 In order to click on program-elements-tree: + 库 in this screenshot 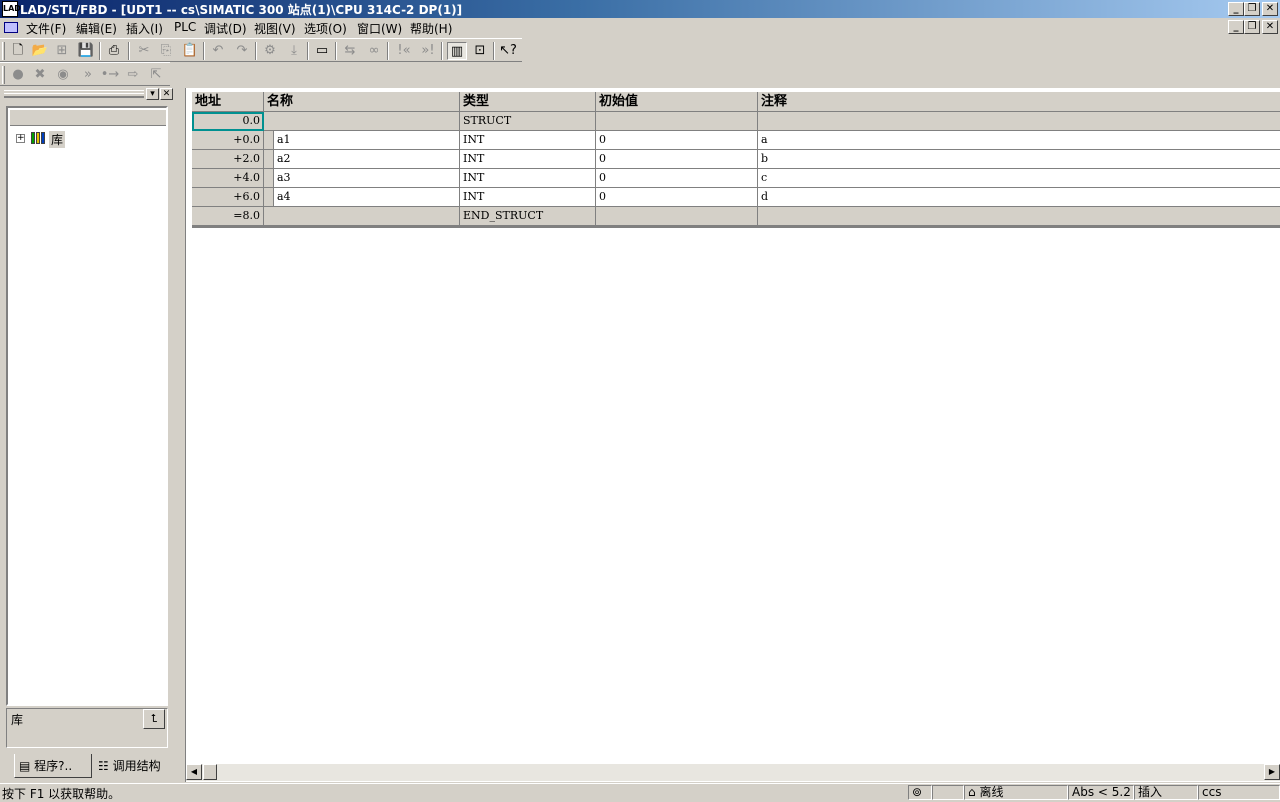, I will do `click(87, 406)`.